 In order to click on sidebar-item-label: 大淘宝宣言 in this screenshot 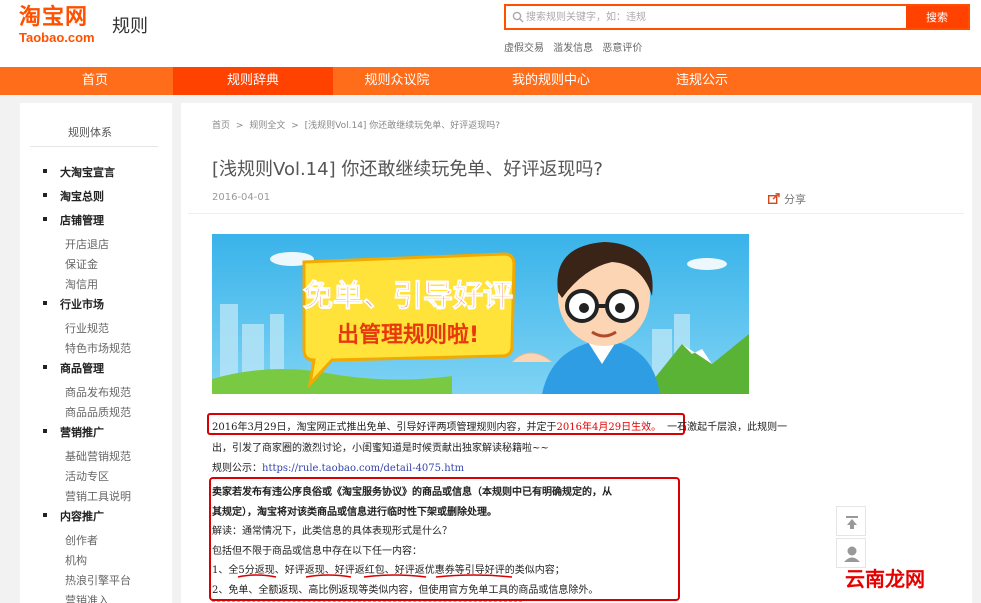, I will do `click(87, 172)`.